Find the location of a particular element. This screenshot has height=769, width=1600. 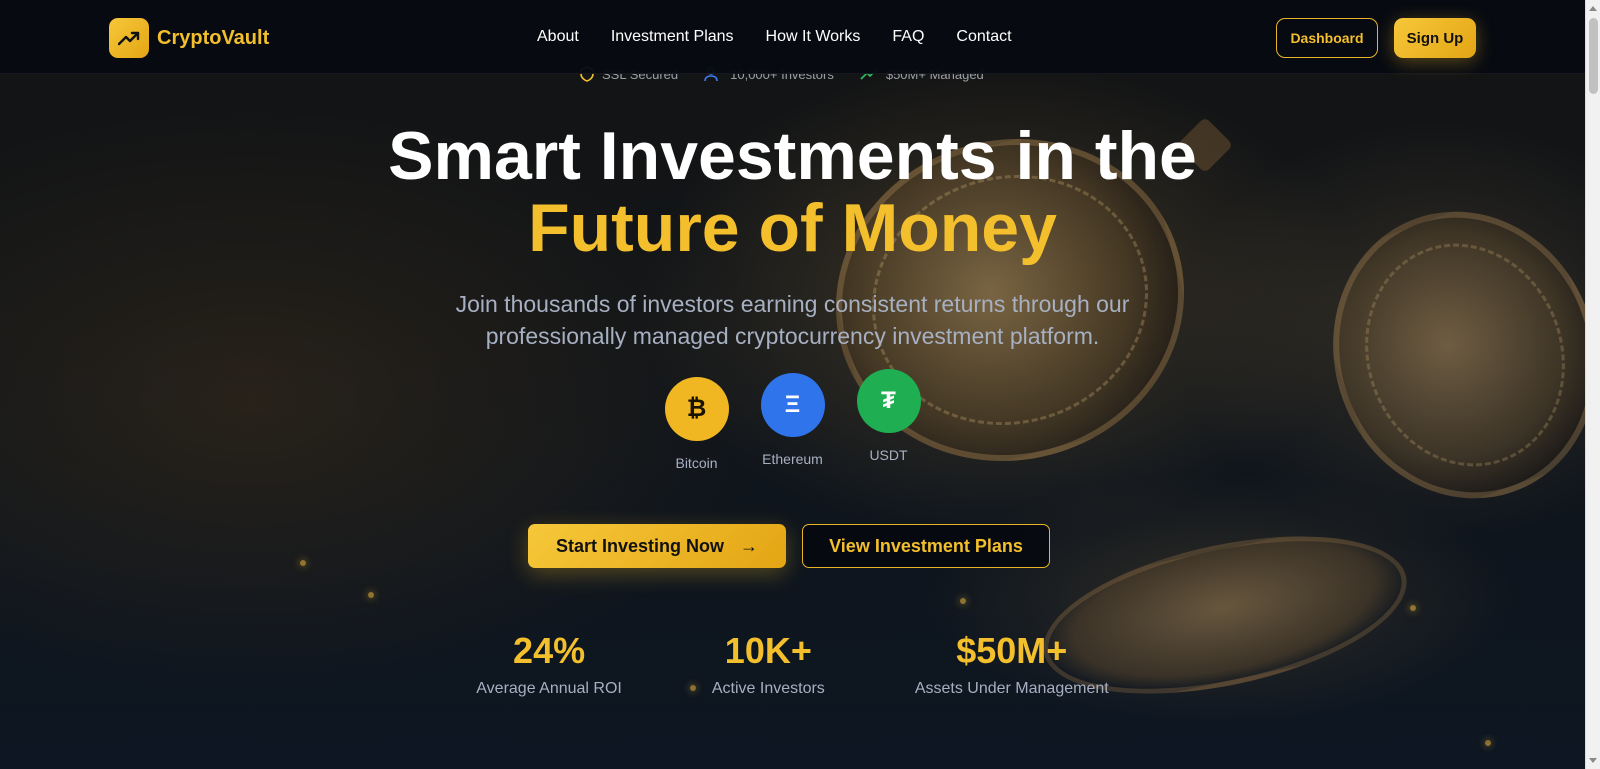

stat-investors: 10K+ Active Investors is located at coordinates (768, 664).